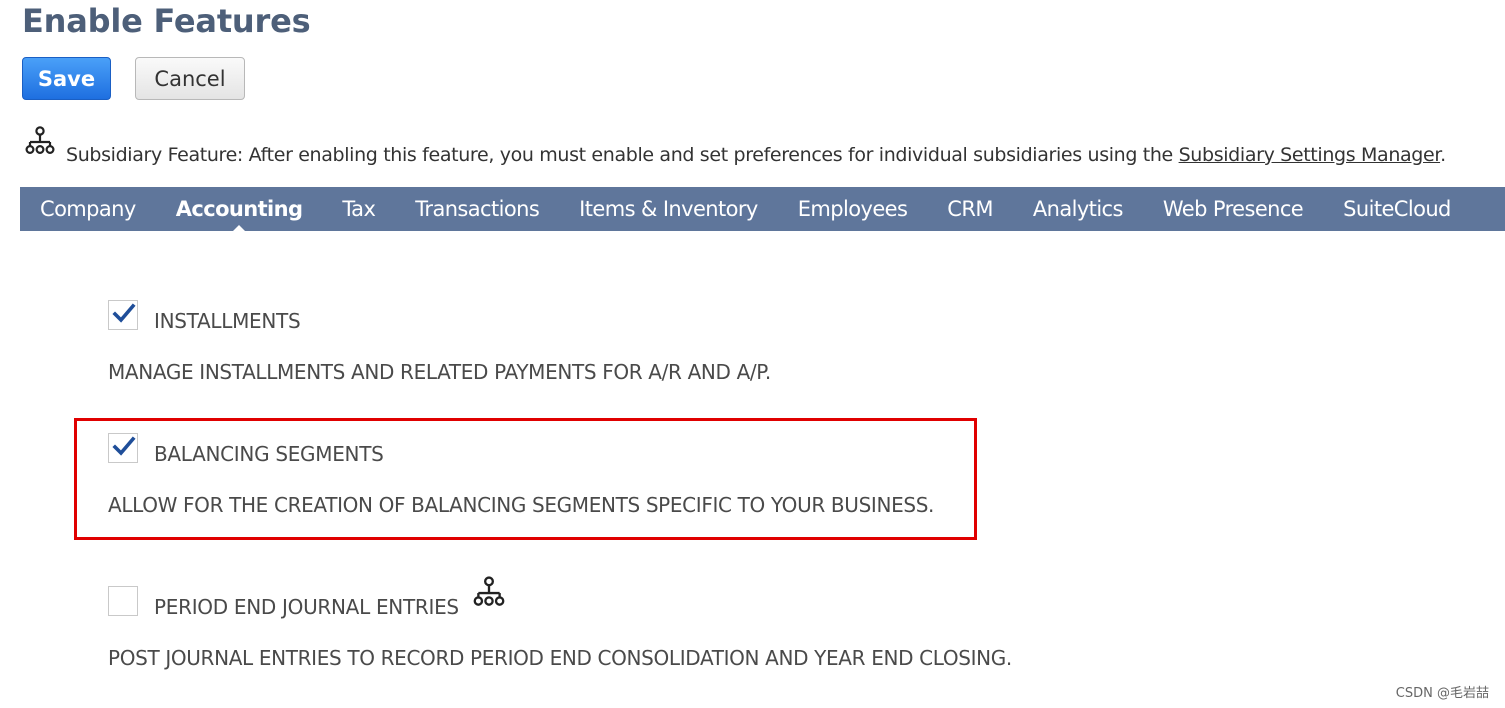 The width and height of the screenshot is (1505, 708). I want to click on tab-web-presence: Web Presence, so click(1233, 209).